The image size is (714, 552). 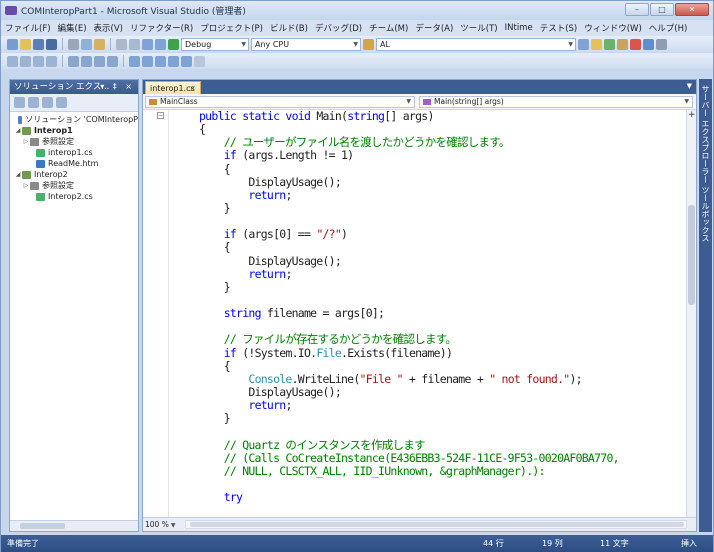 What do you see at coordinates (583, 44) in the screenshot?
I see `solution-explorer-icon` at bounding box center [583, 44].